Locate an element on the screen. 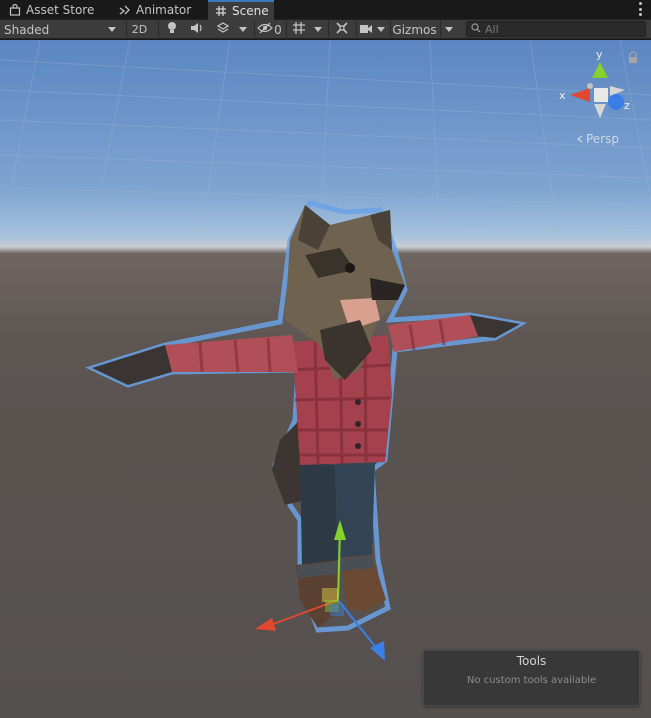 The image size is (651, 718). effects-toggle is located at coordinates (223, 29).